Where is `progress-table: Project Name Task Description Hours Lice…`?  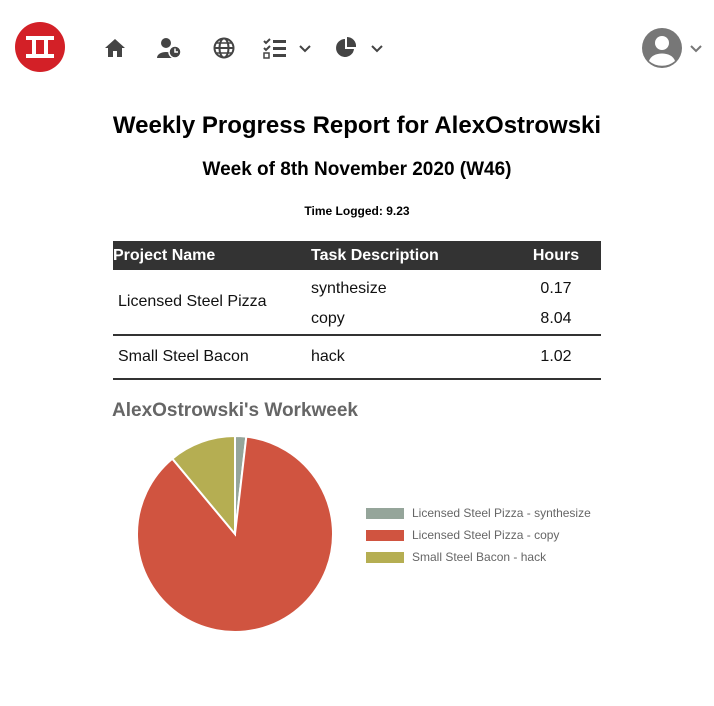
progress-table: Project Name Task Description Hours Lice… is located at coordinates (357, 310).